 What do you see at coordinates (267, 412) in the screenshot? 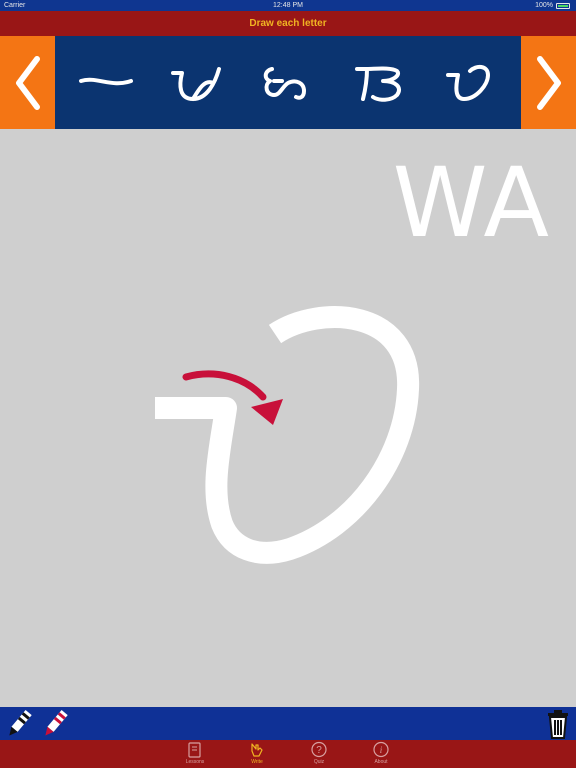
I see `arrow-head-icon` at bounding box center [267, 412].